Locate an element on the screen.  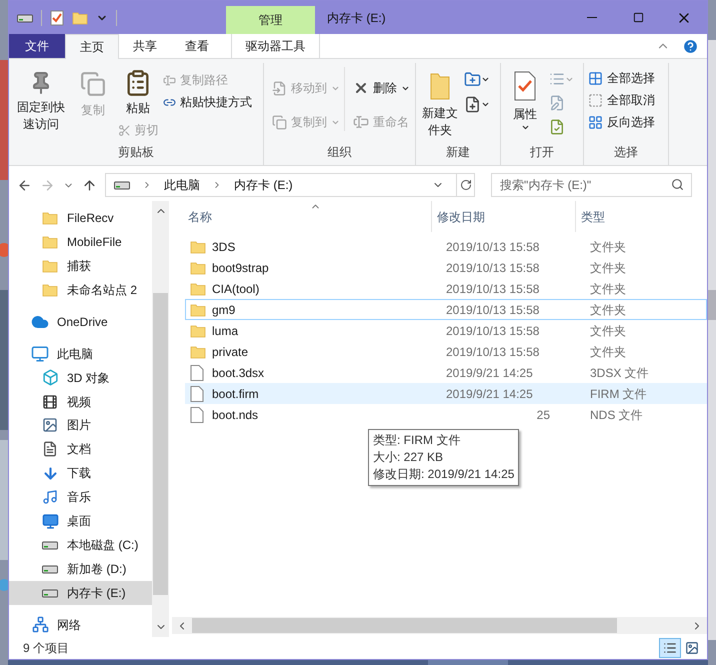
sidebar-item: 文档 is located at coordinates (80, 449).